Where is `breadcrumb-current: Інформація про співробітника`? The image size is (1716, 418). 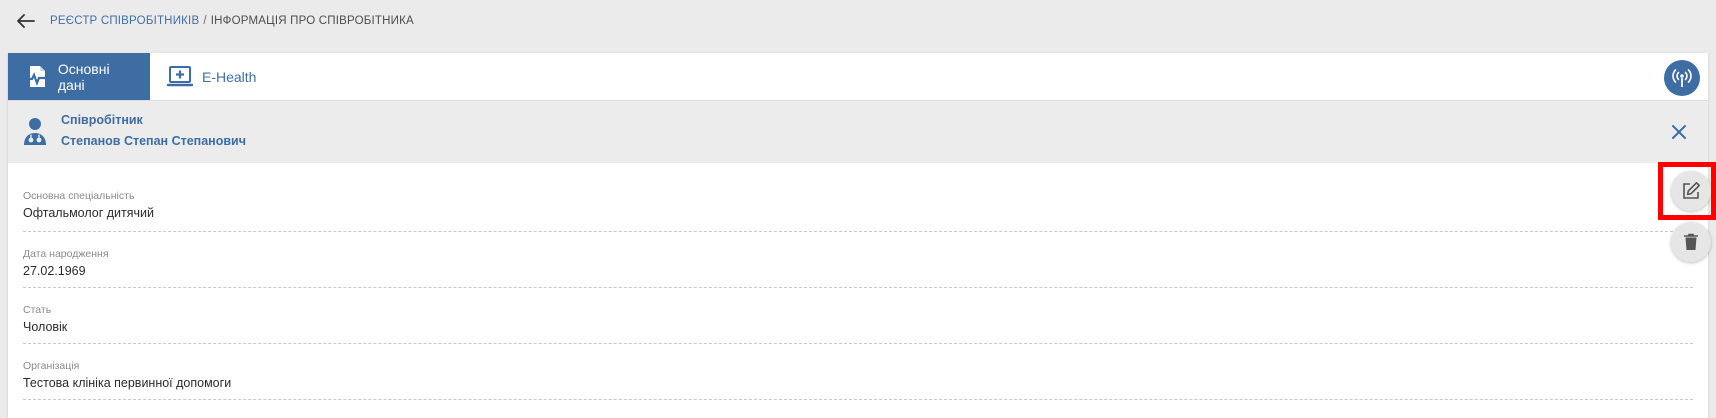 breadcrumb-current: Інформація про співробітника is located at coordinates (312, 21).